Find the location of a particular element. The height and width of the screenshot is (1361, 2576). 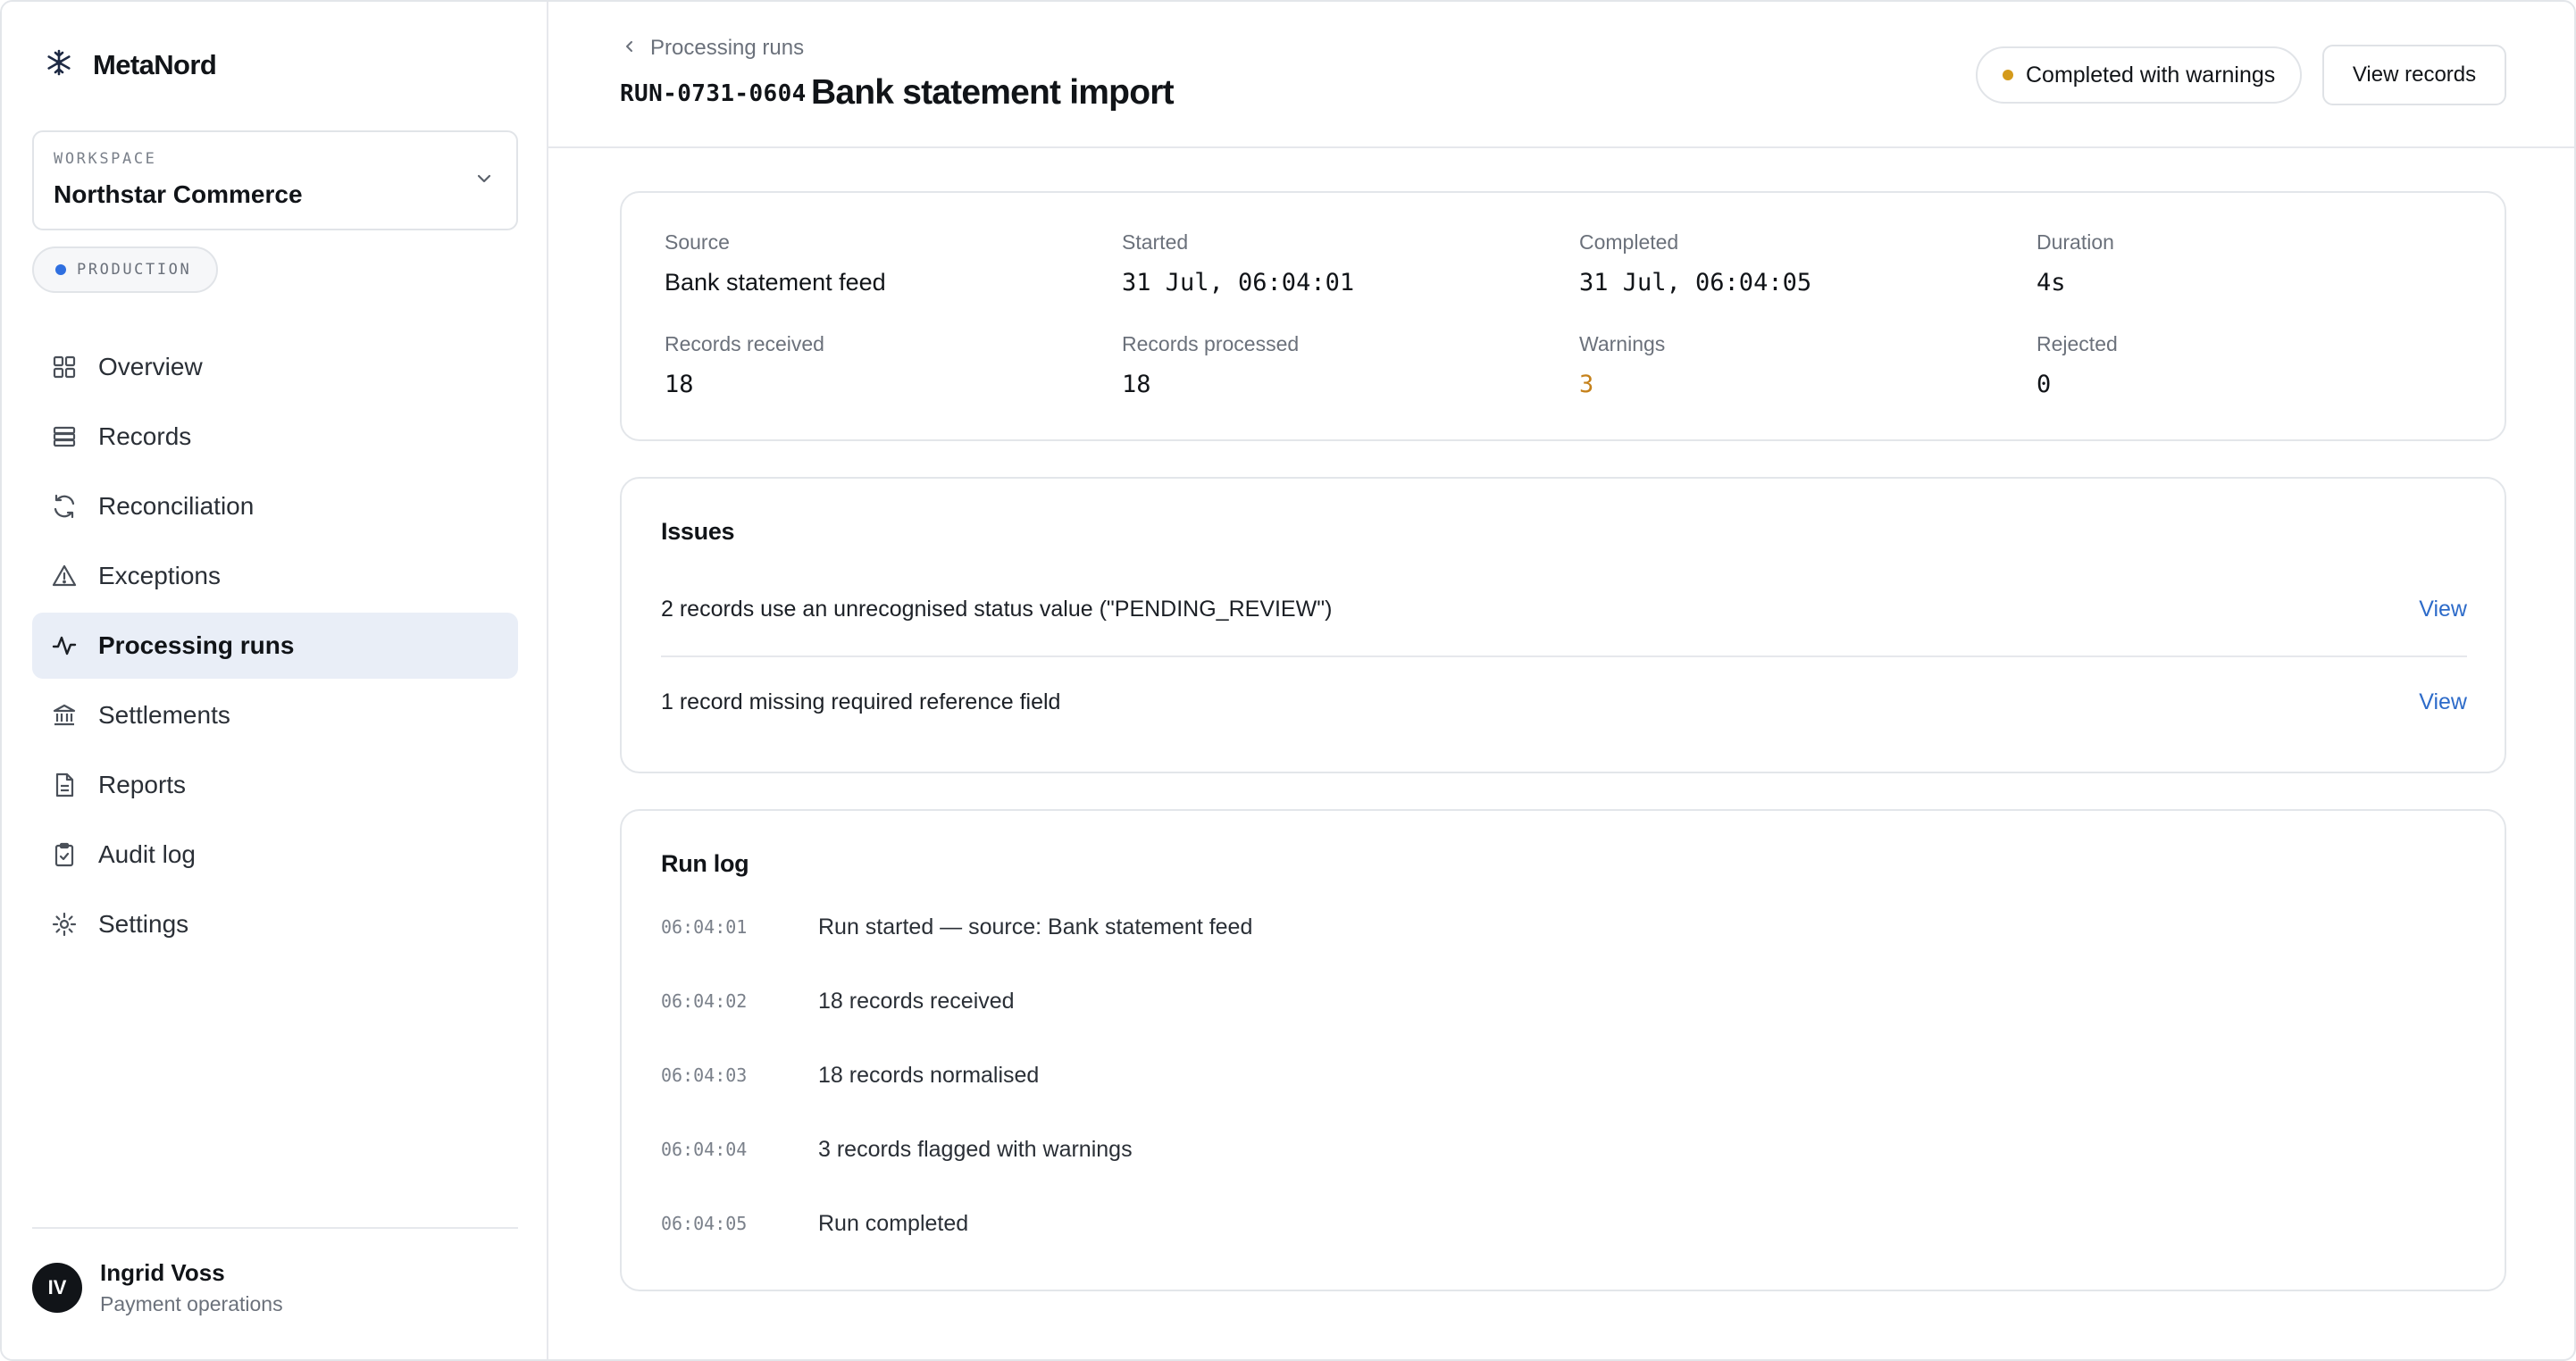

page-title: Bank statement import is located at coordinates (993, 93).